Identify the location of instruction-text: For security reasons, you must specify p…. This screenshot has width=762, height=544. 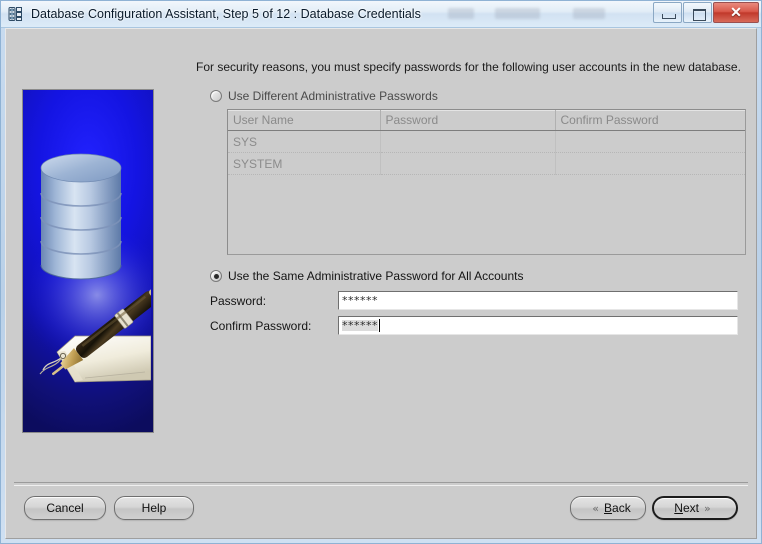
(468, 67).